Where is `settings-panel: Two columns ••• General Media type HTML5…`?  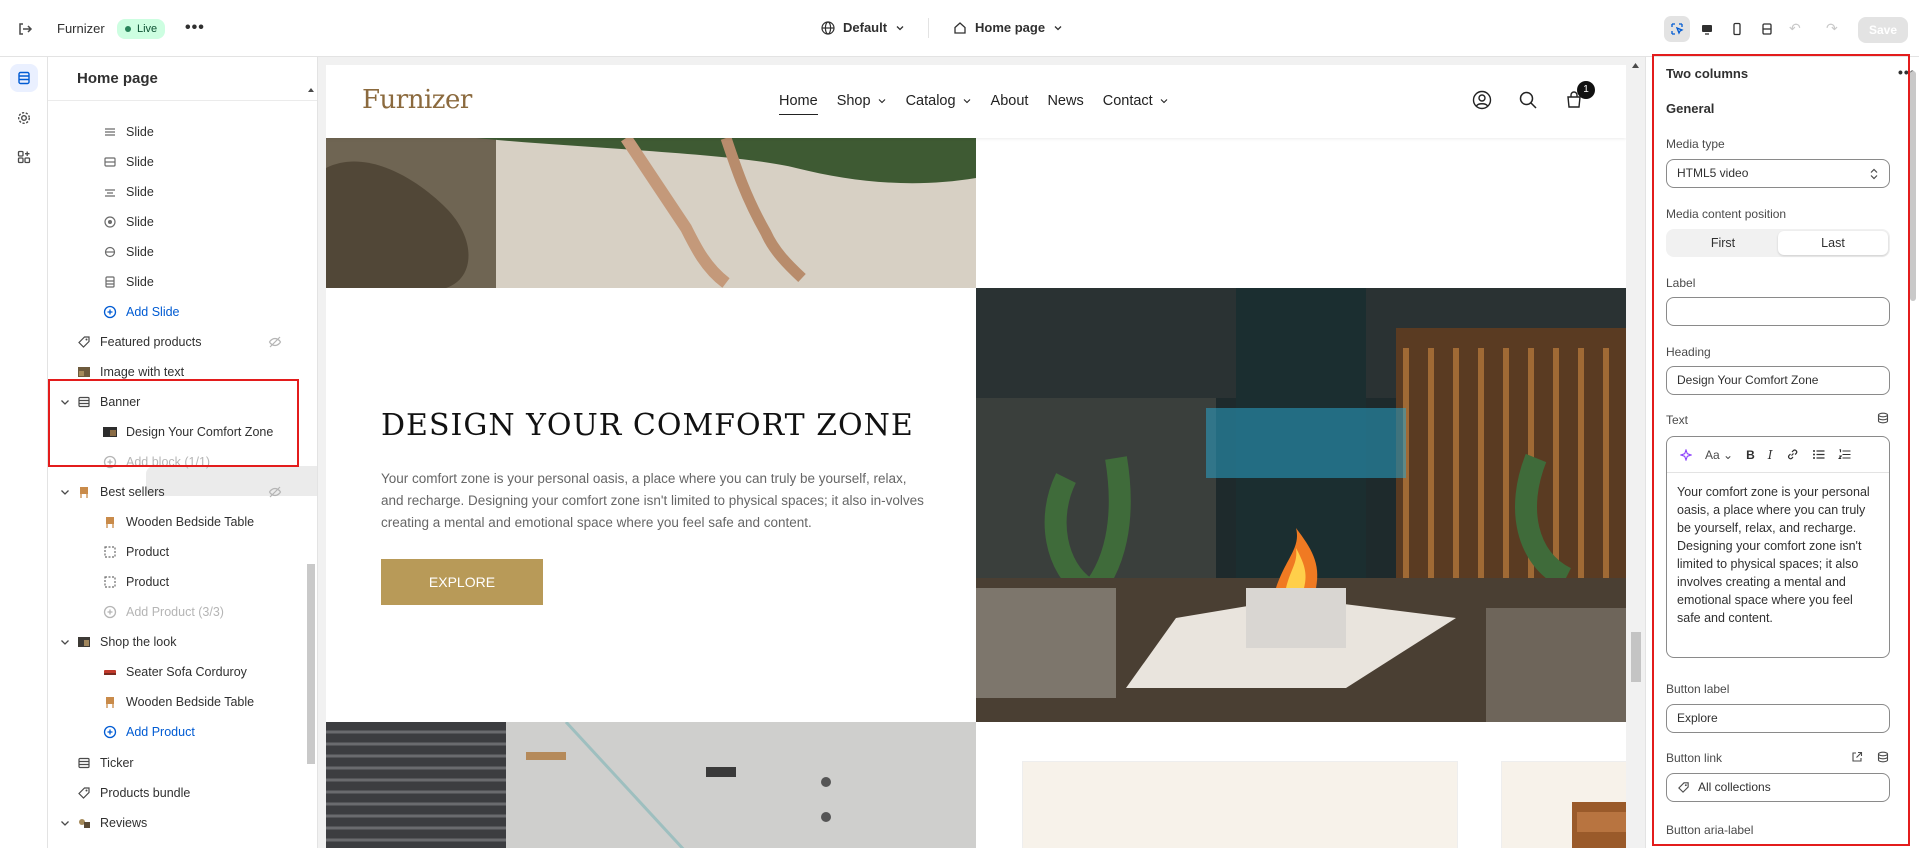 settings-panel: Two columns ••• General Media type HTML5… is located at coordinates (1782, 452).